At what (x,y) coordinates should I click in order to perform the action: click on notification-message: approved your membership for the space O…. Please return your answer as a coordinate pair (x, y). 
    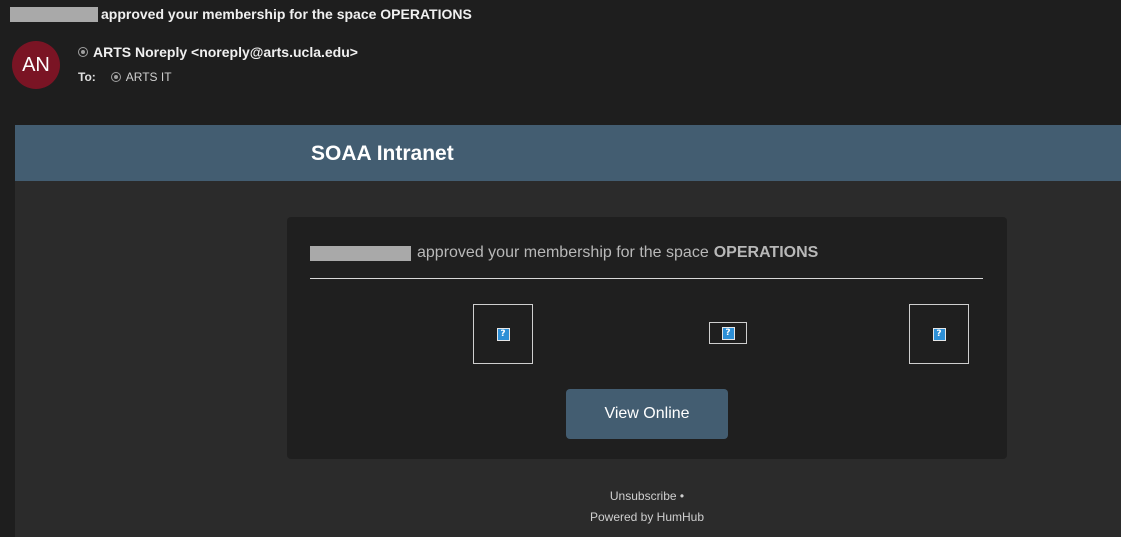
    Looking at the image, I should click on (564, 253).